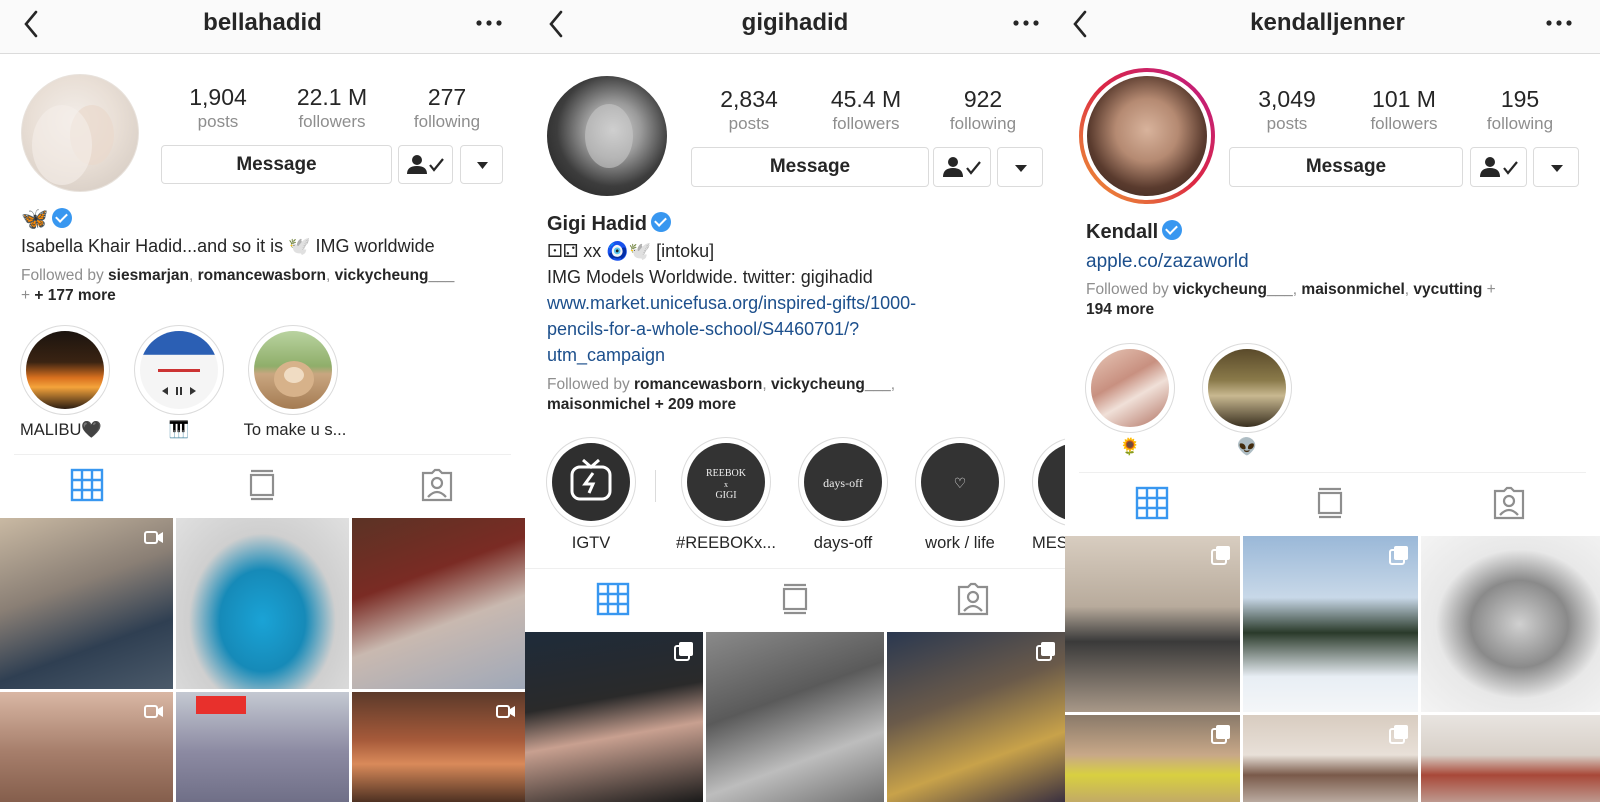 This screenshot has width=1600, height=802. Describe the element at coordinates (1147, 136) in the screenshot. I see `avatar-story-ring` at that location.